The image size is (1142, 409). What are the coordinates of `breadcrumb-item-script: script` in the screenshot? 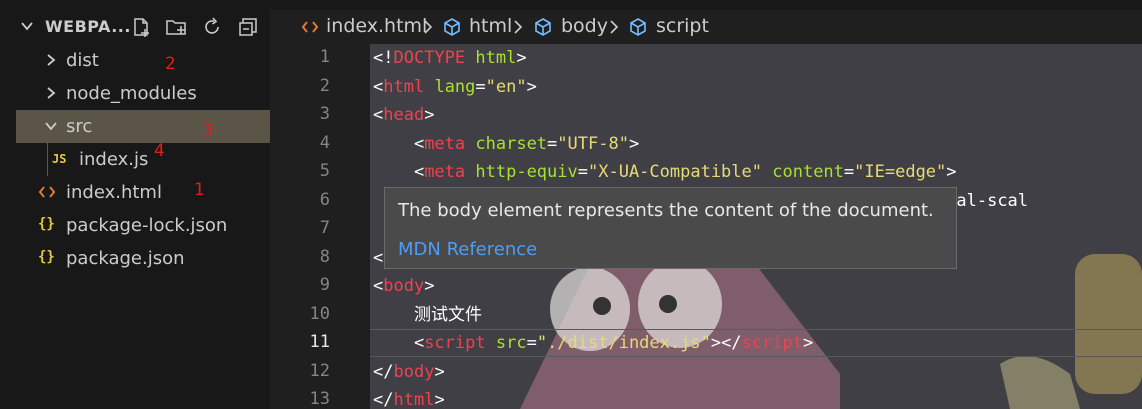 It's located at (682, 26).